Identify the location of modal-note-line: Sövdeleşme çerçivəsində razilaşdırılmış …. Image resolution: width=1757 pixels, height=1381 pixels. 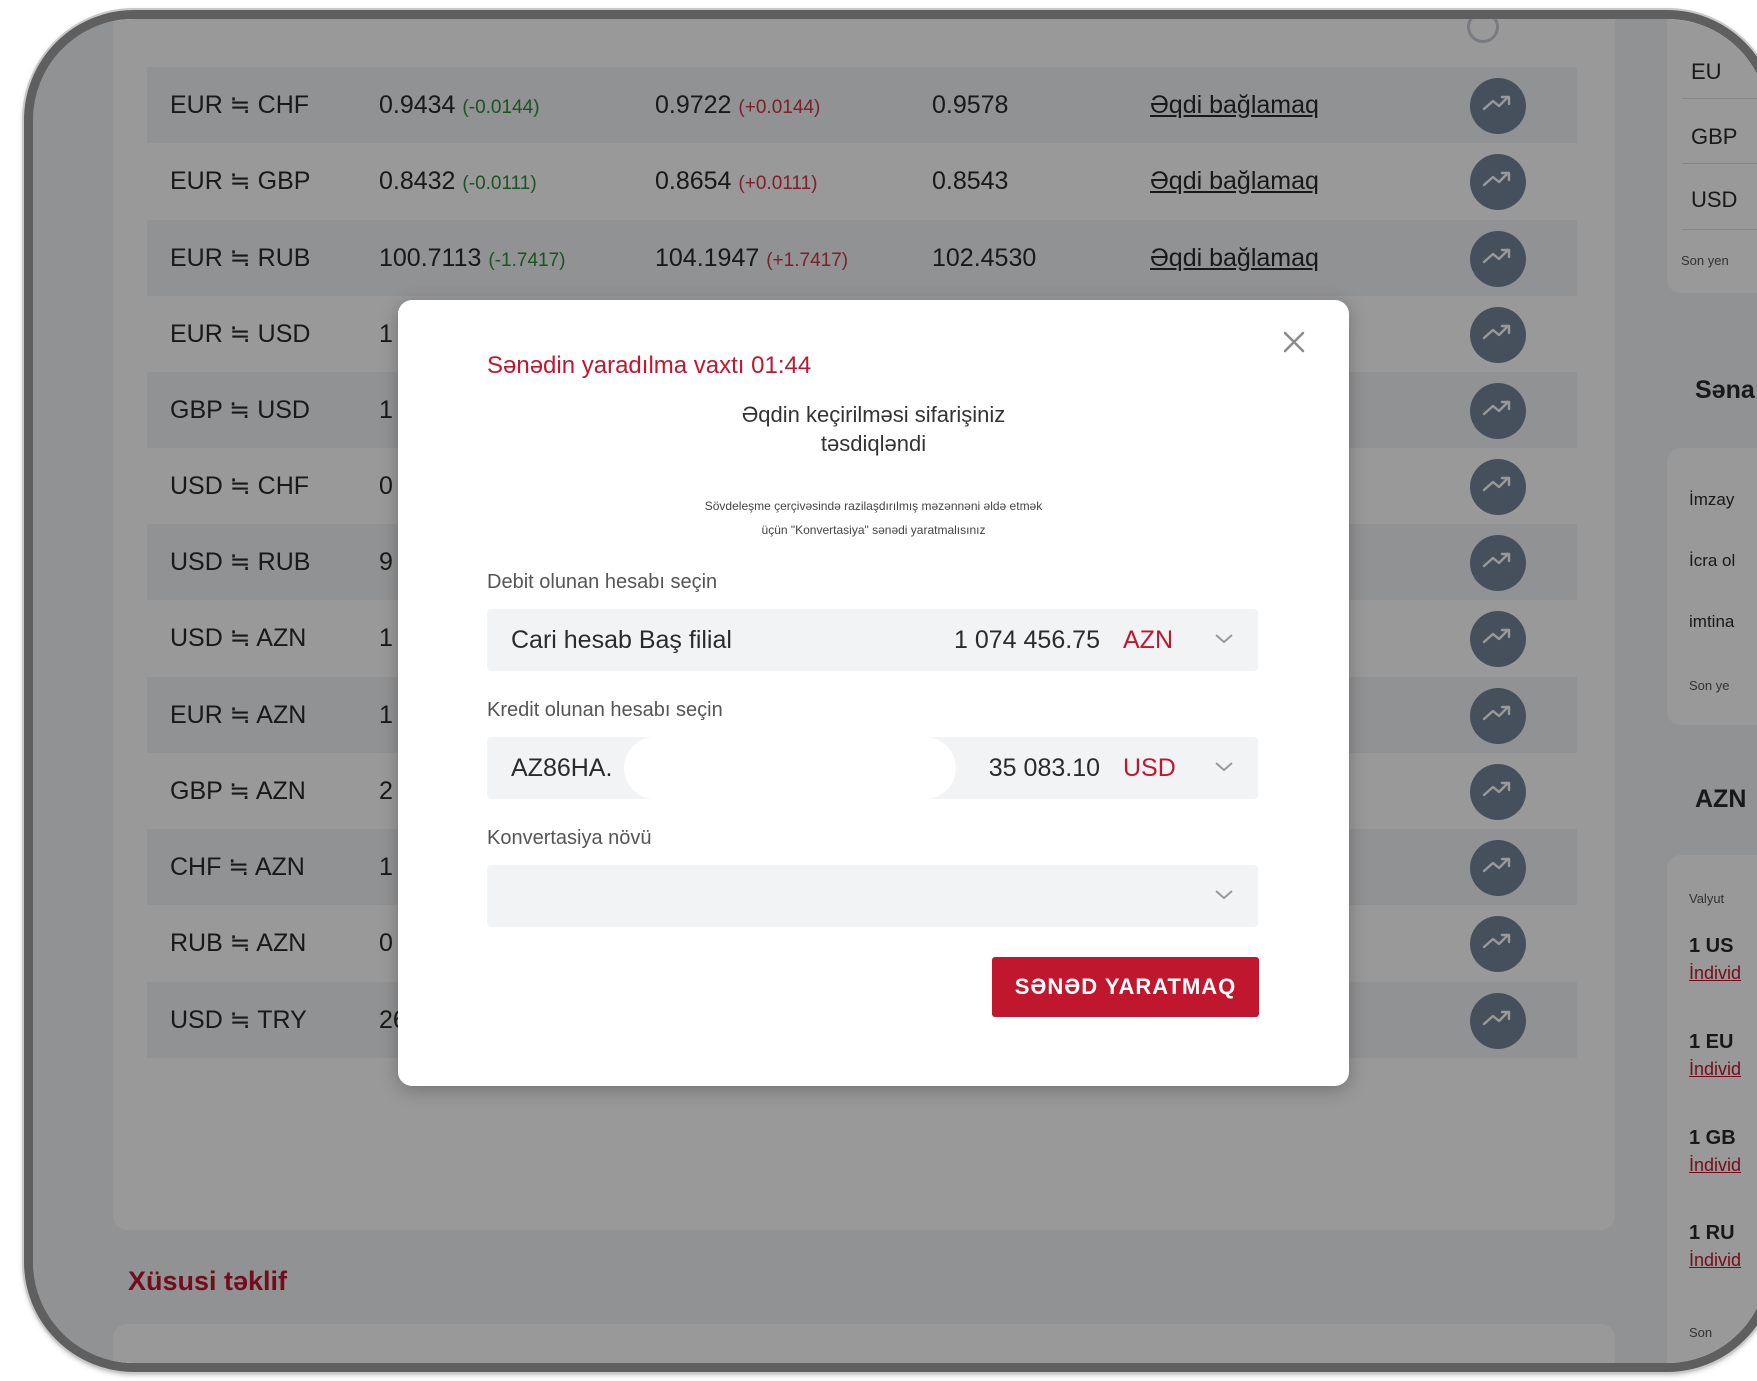
(873, 506).